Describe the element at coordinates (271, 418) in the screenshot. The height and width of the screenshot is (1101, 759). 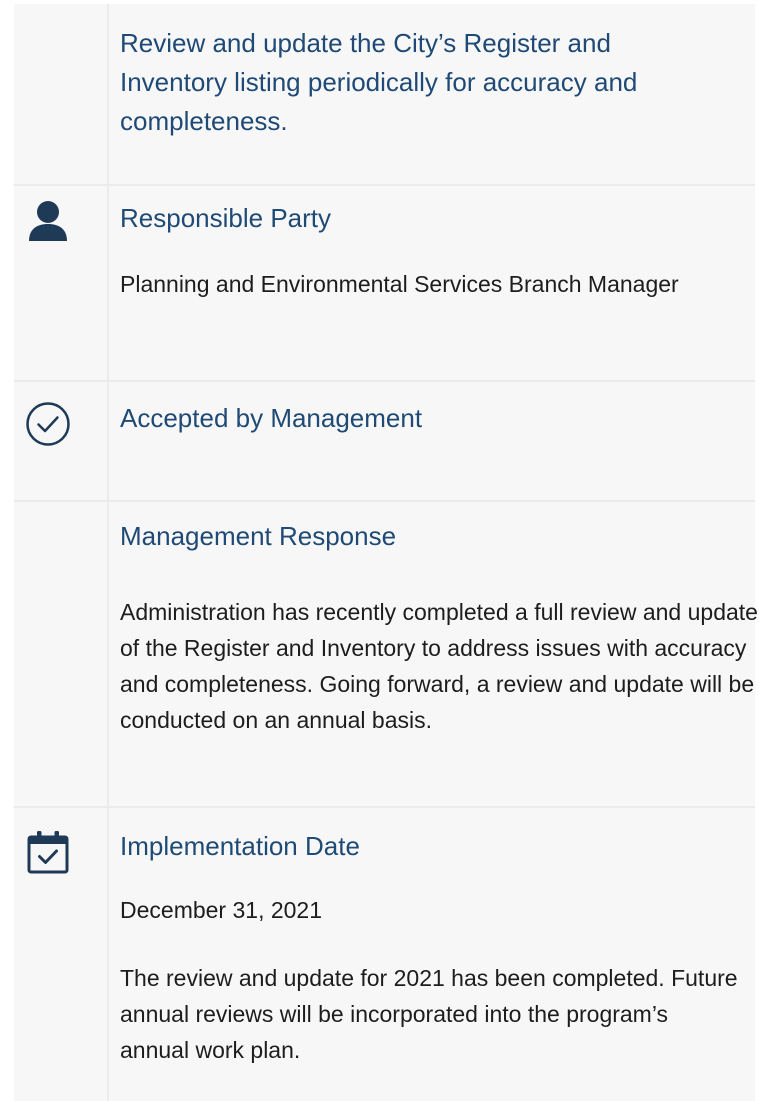
I see `acceptance-status: Accepted by Management` at that location.